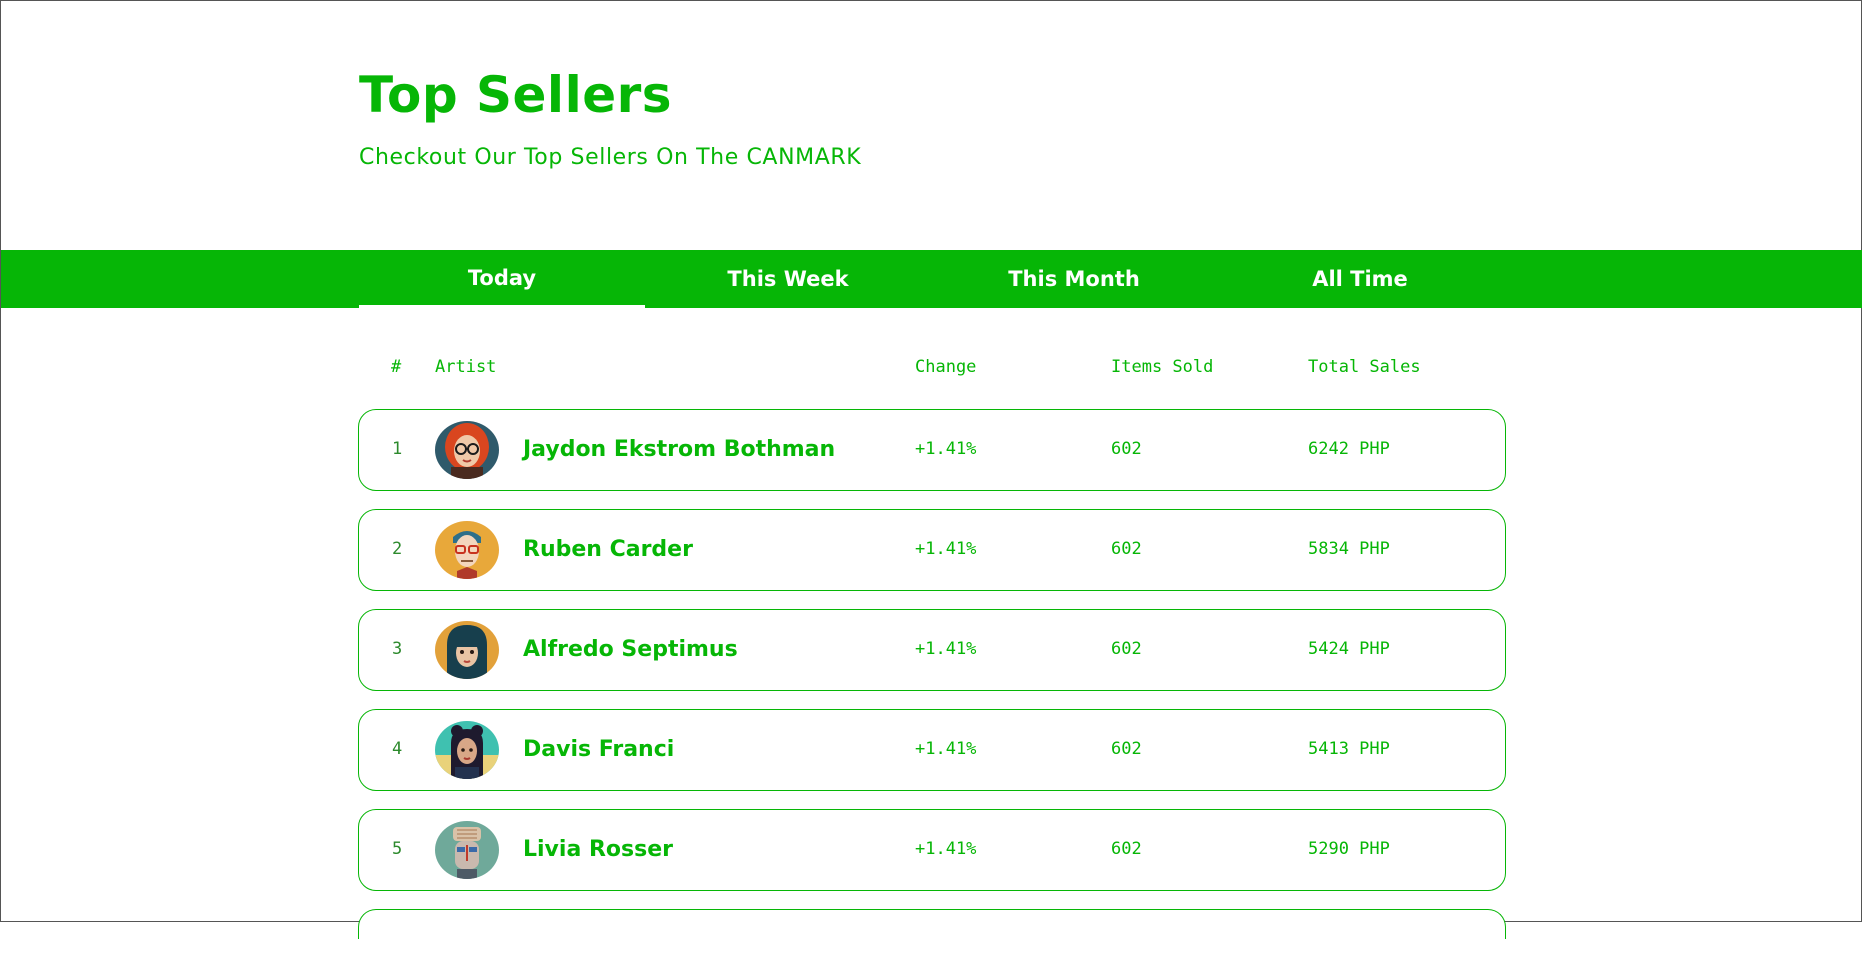  What do you see at coordinates (610, 157) in the screenshot?
I see `page-subtitle: Checkout Our Top Sellers On The CANMARK` at bounding box center [610, 157].